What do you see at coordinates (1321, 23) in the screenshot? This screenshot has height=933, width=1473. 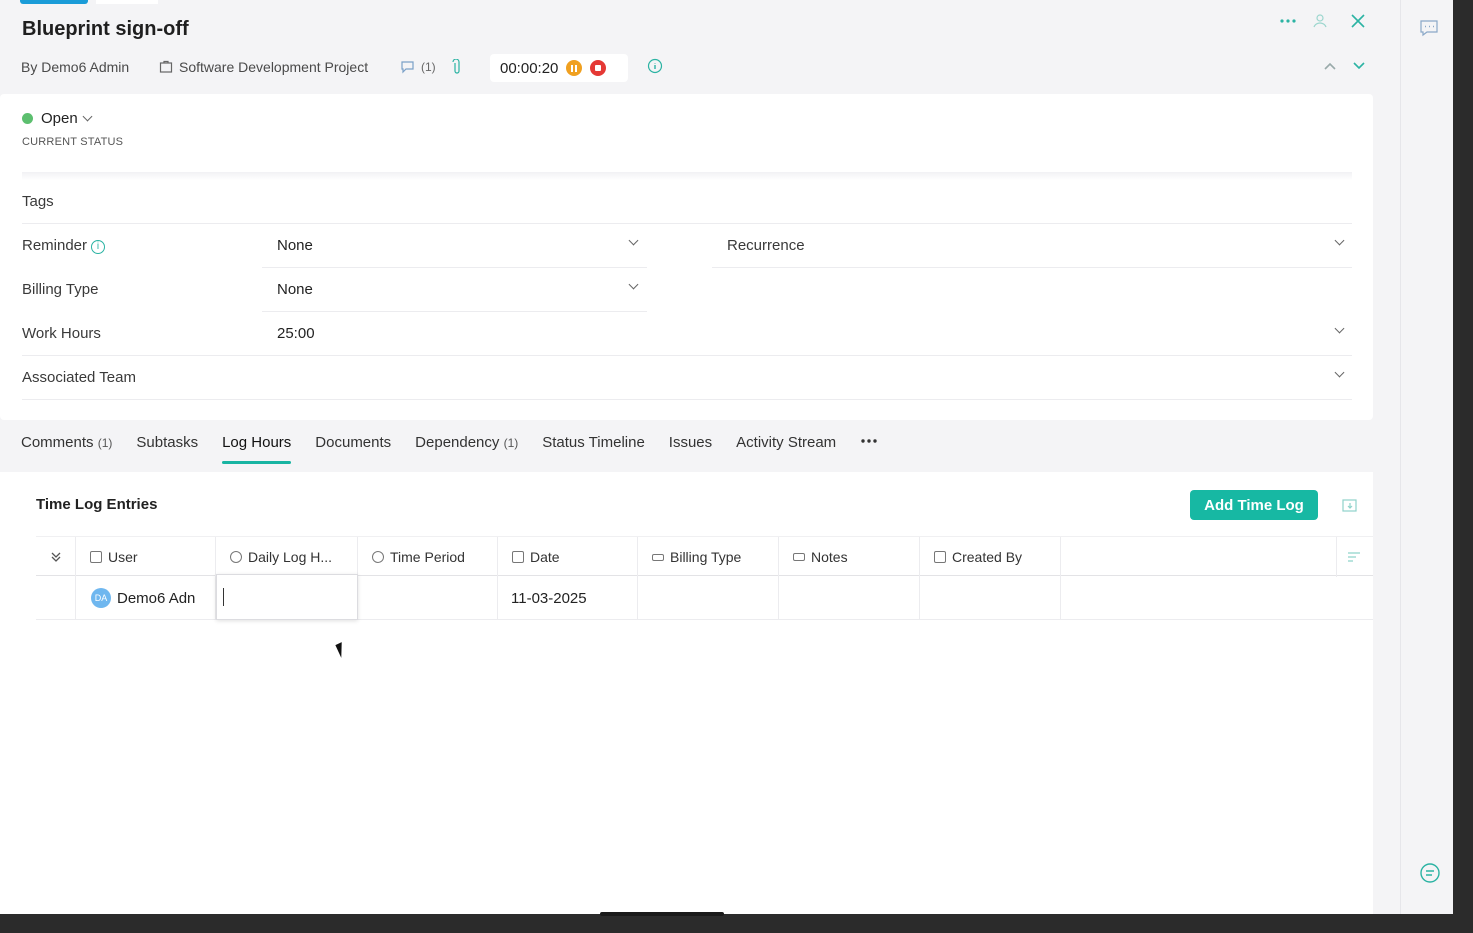 I see `follow-users-icon` at bounding box center [1321, 23].